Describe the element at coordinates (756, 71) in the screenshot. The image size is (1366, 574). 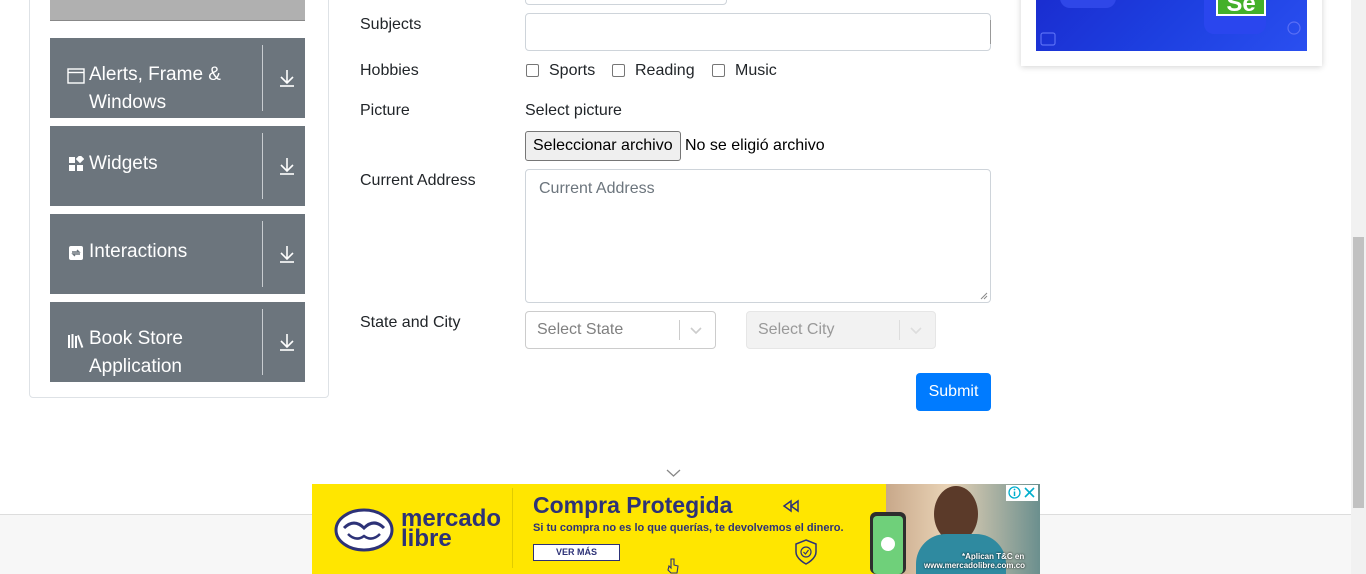
I see `checkbox-label-music: Music` at that location.